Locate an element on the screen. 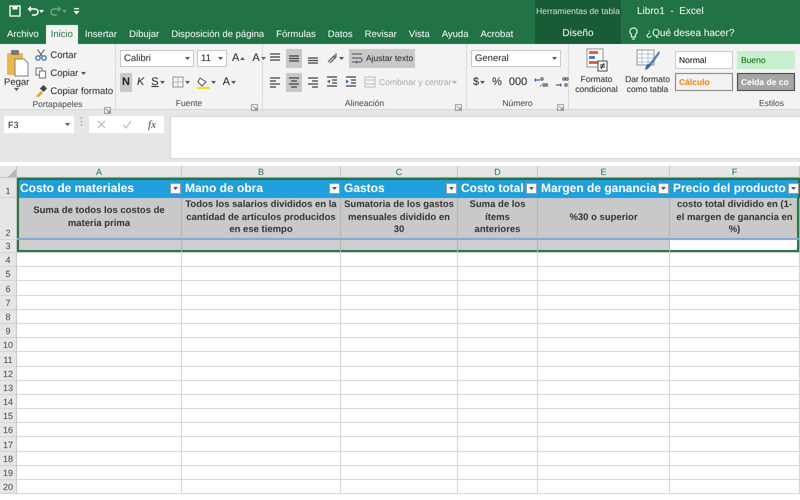  table-cell: Suma de todos los costos de materia prima is located at coordinates (99, 219).